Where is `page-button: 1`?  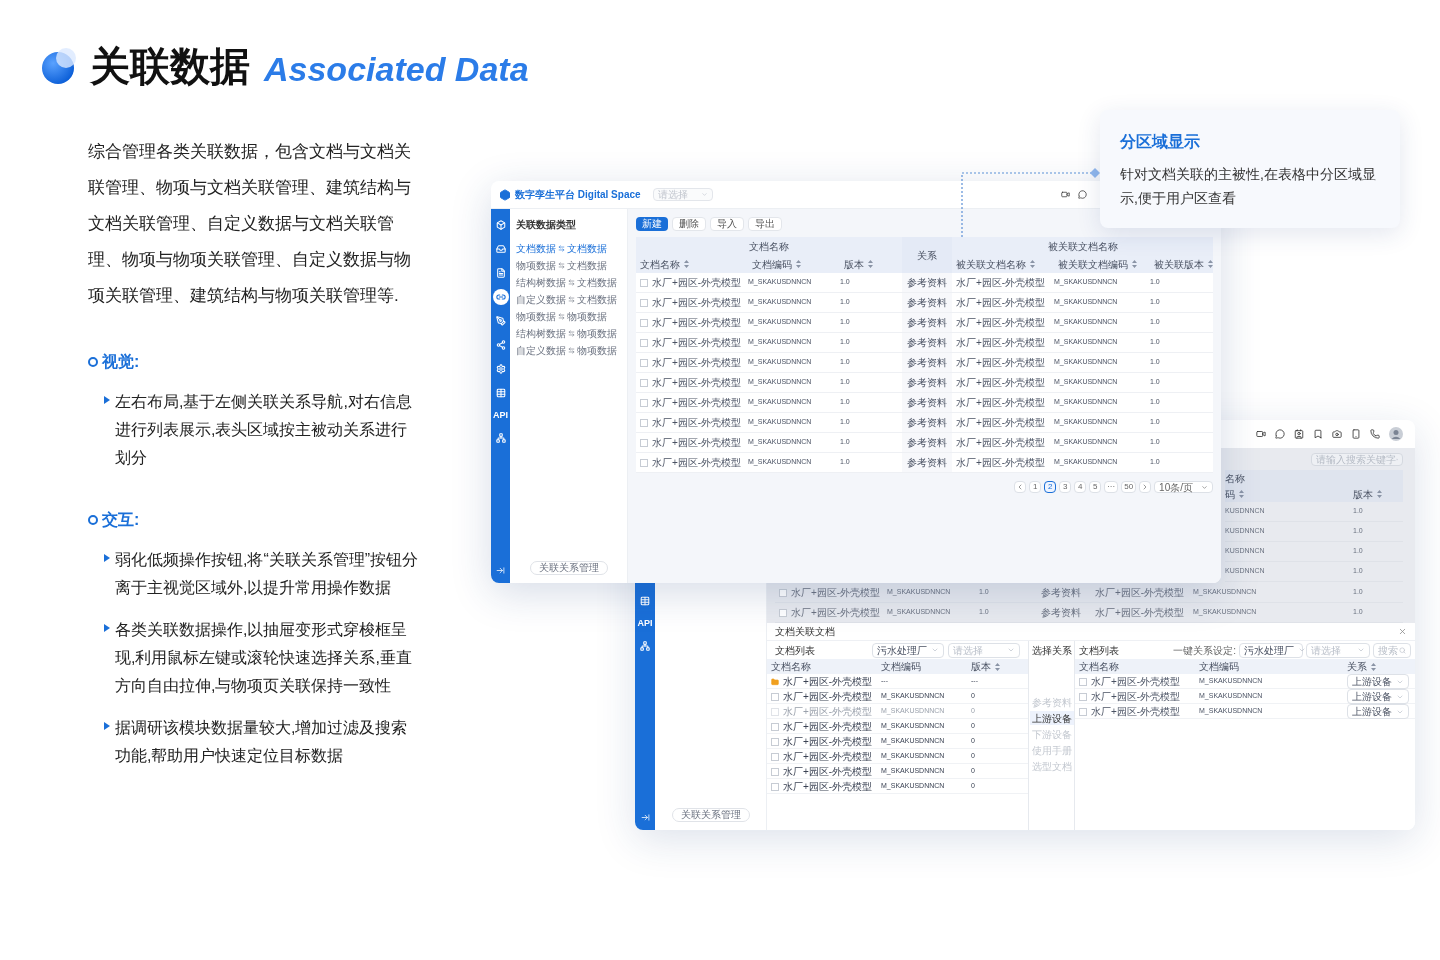 page-button: 1 is located at coordinates (1035, 487).